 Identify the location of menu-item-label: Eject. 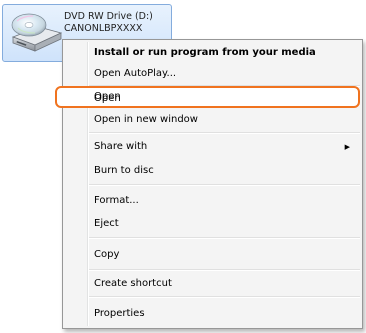
(106, 223).